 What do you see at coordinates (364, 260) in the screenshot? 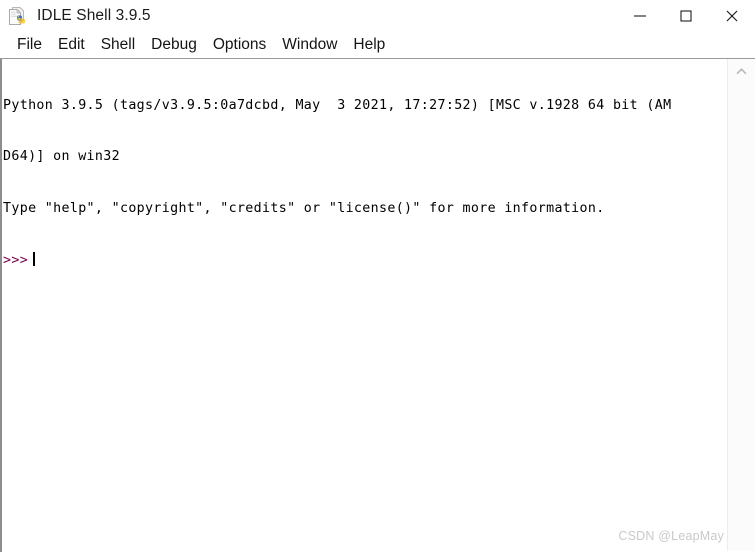
I see `console-prompt-line: >>>` at bounding box center [364, 260].